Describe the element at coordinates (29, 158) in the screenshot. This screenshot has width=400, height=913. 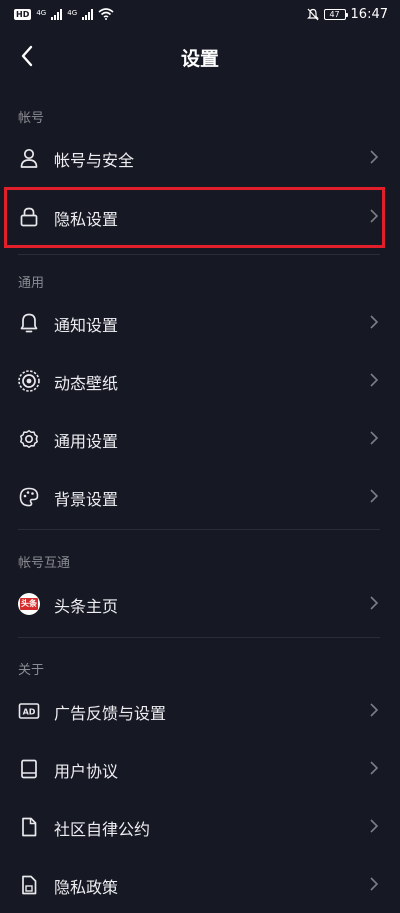
I see `person-icon` at that location.